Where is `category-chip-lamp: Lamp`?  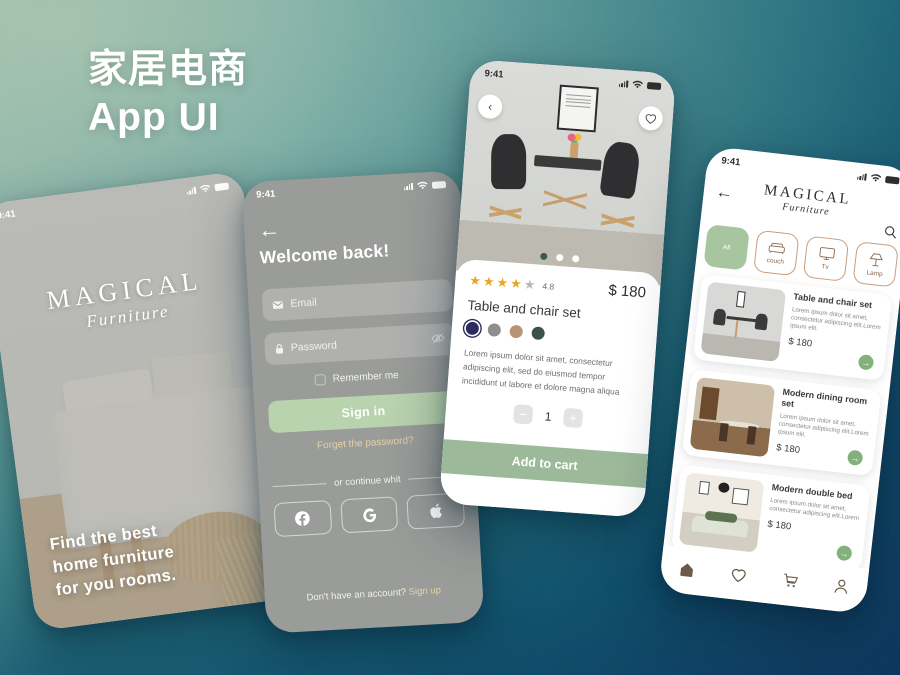 category-chip-lamp: Lamp is located at coordinates (875, 264).